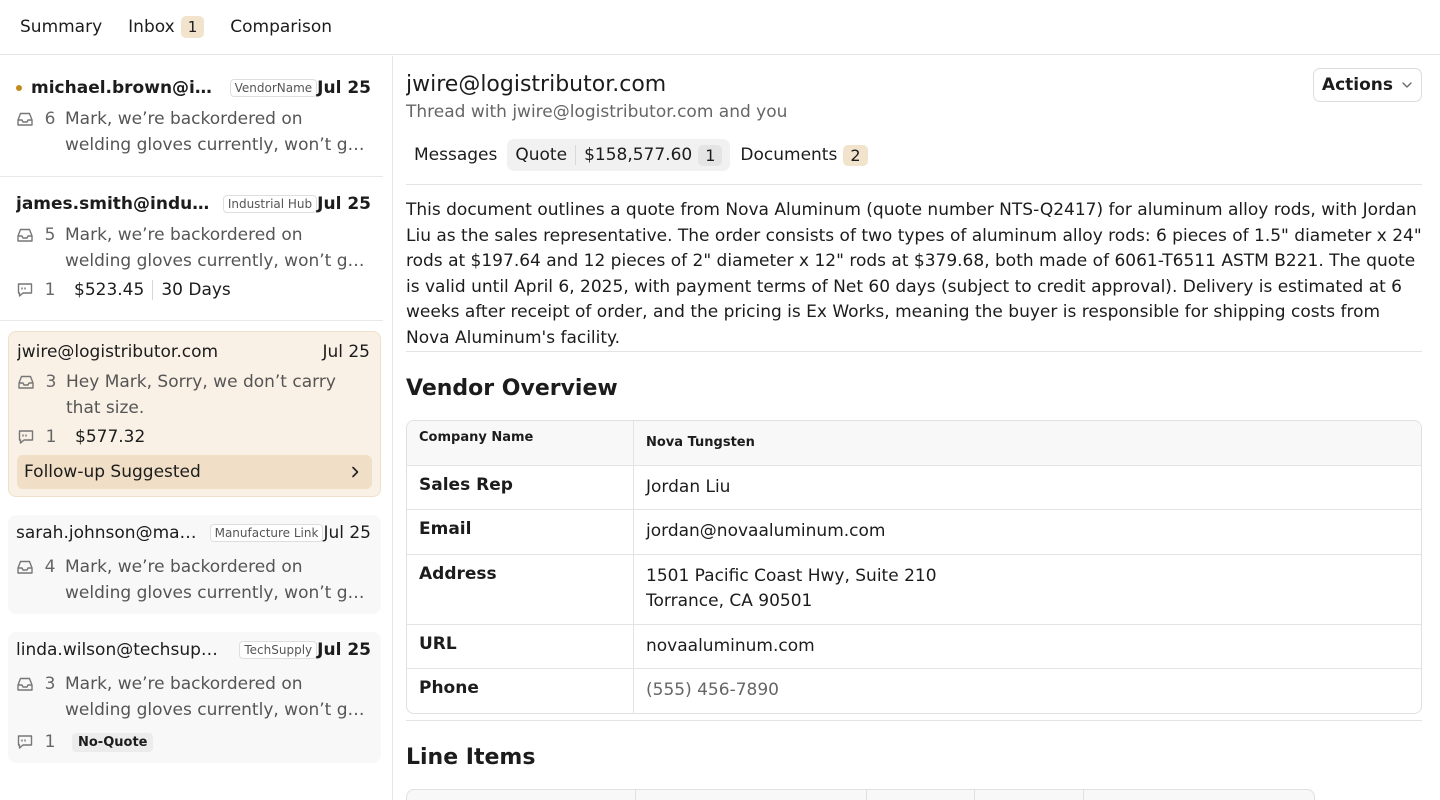 This screenshot has height=800, width=1440. I want to click on nav-inbox-label: Inbox, so click(151, 27).